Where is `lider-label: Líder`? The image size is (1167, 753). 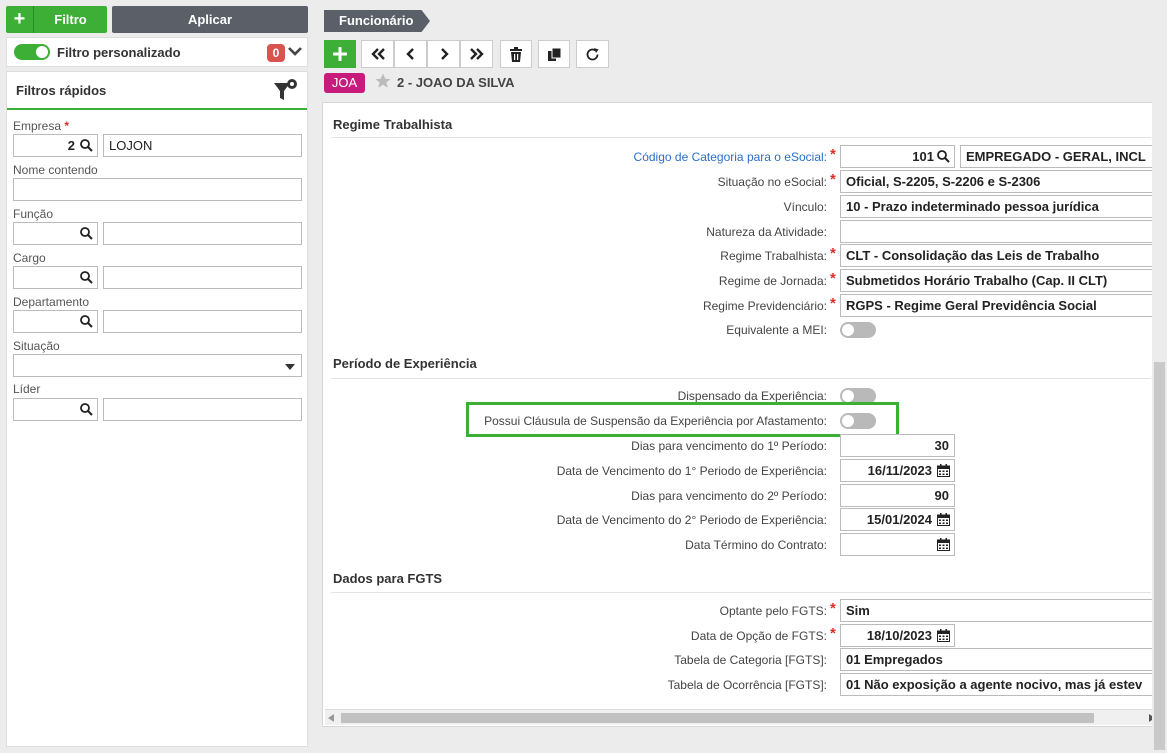 lider-label: Líder is located at coordinates (27, 389).